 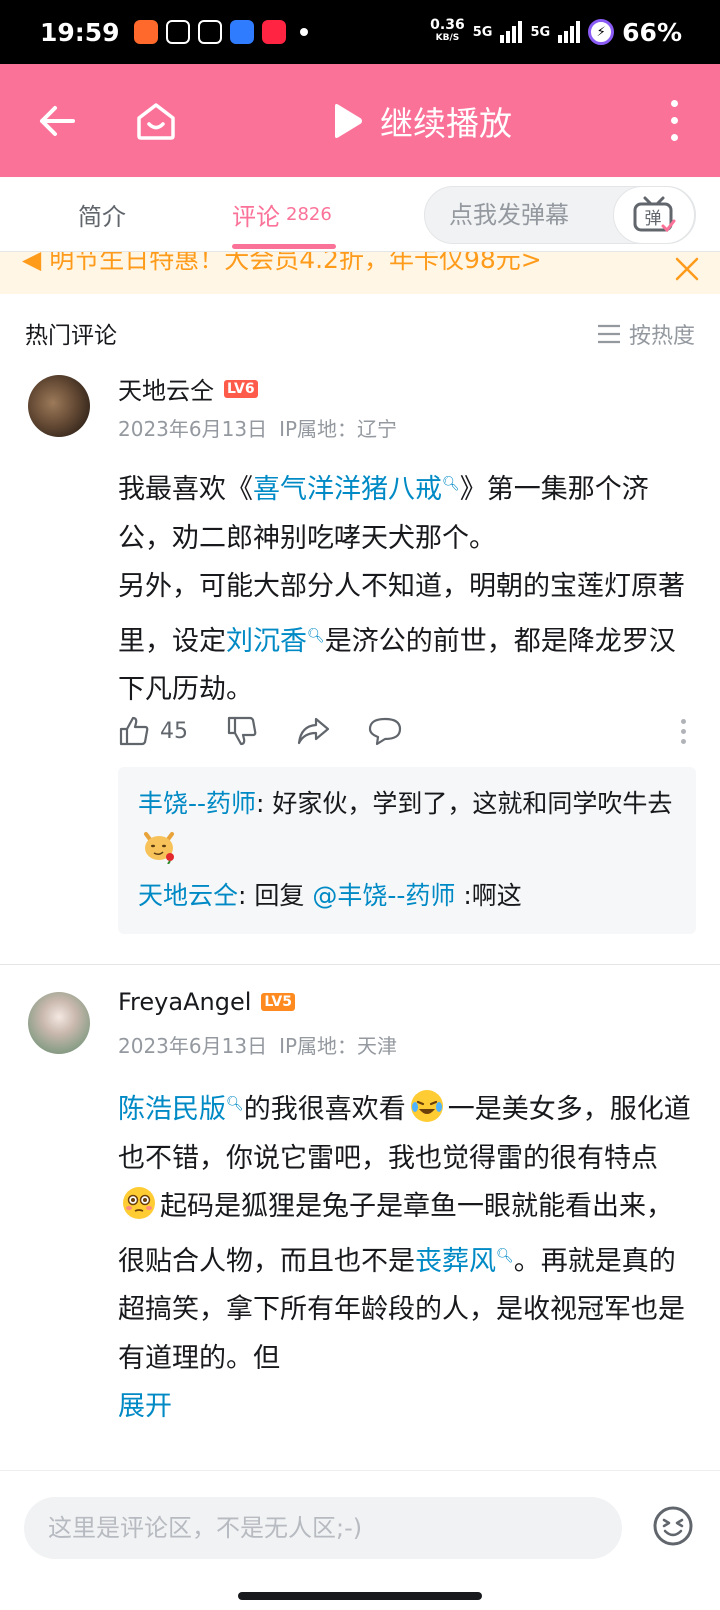 I want to click on like-count: 45, so click(x=174, y=731).